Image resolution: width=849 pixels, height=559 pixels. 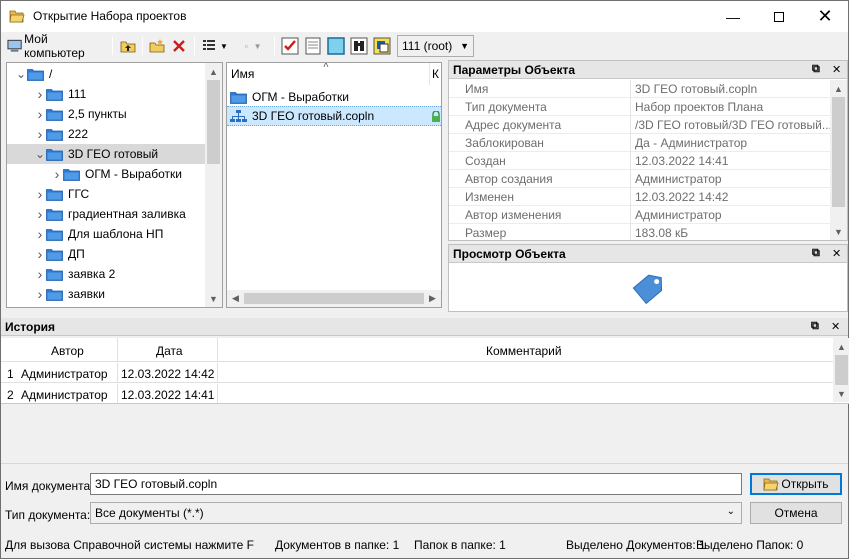 I want to click on list-item: ОГМ - Выработки, so click(x=334, y=97).